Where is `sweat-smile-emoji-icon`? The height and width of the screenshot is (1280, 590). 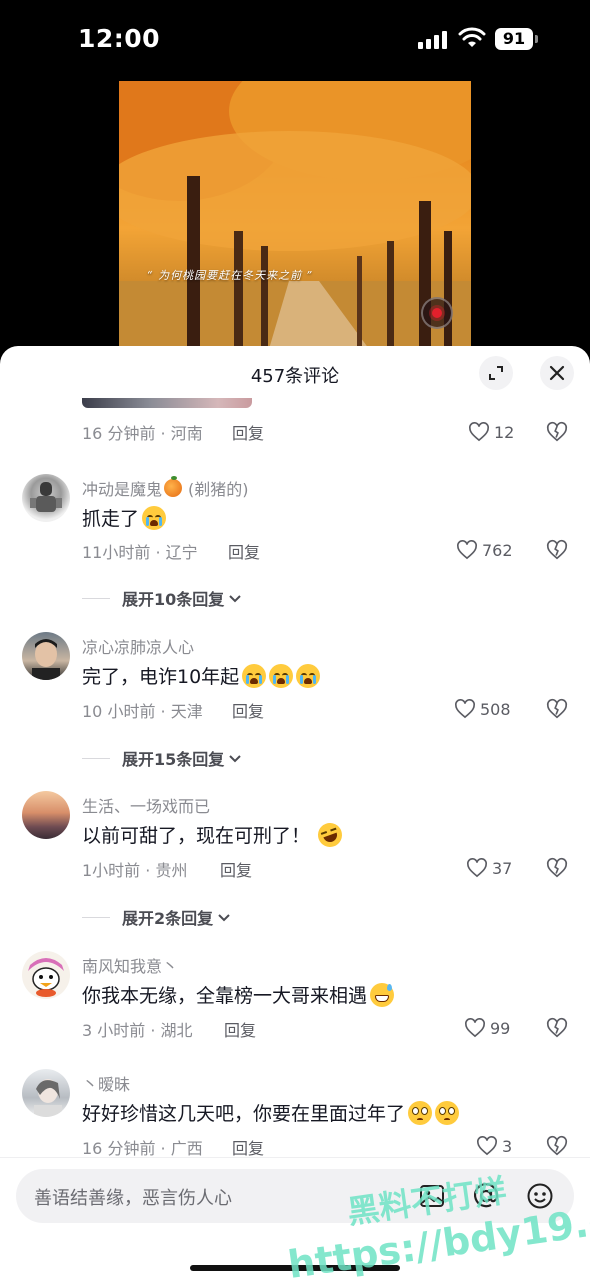
sweat-smile-emoji-icon is located at coordinates (382, 994).